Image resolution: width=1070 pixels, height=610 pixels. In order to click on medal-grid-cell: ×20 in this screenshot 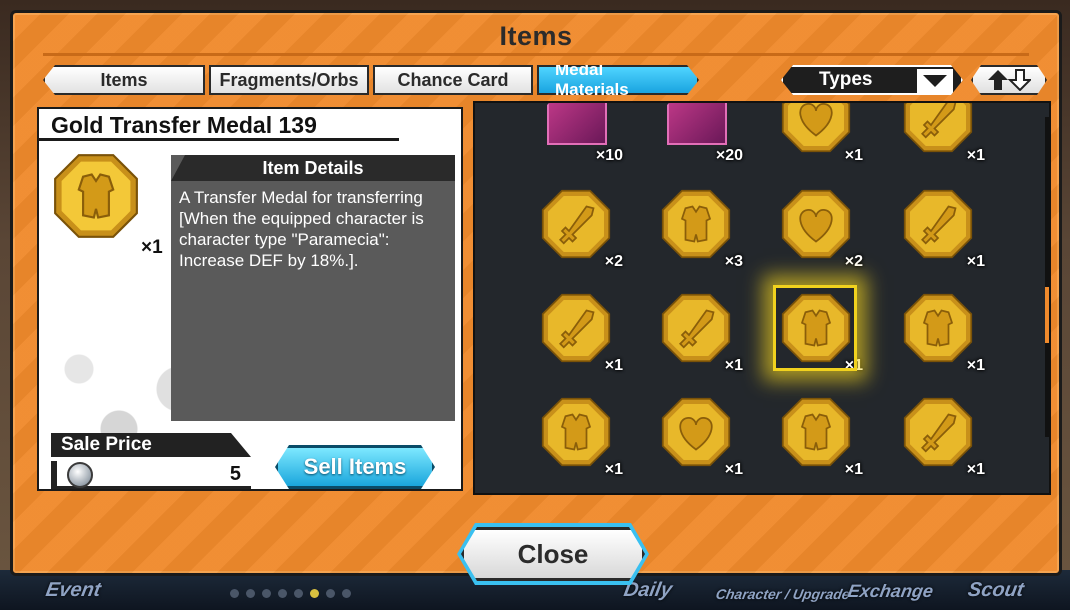, I will do `click(700, 133)`.